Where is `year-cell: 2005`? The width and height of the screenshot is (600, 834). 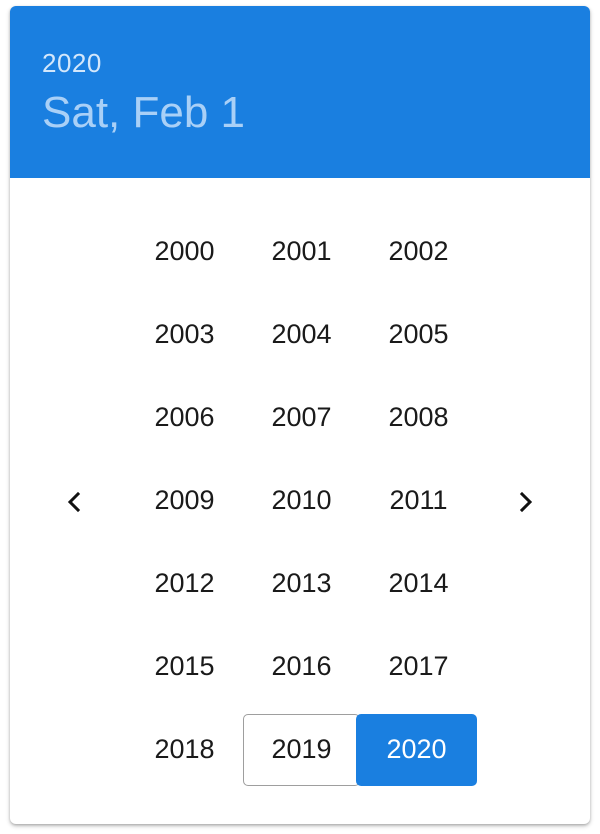 year-cell: 2005 is located at coordinates (418, 334).